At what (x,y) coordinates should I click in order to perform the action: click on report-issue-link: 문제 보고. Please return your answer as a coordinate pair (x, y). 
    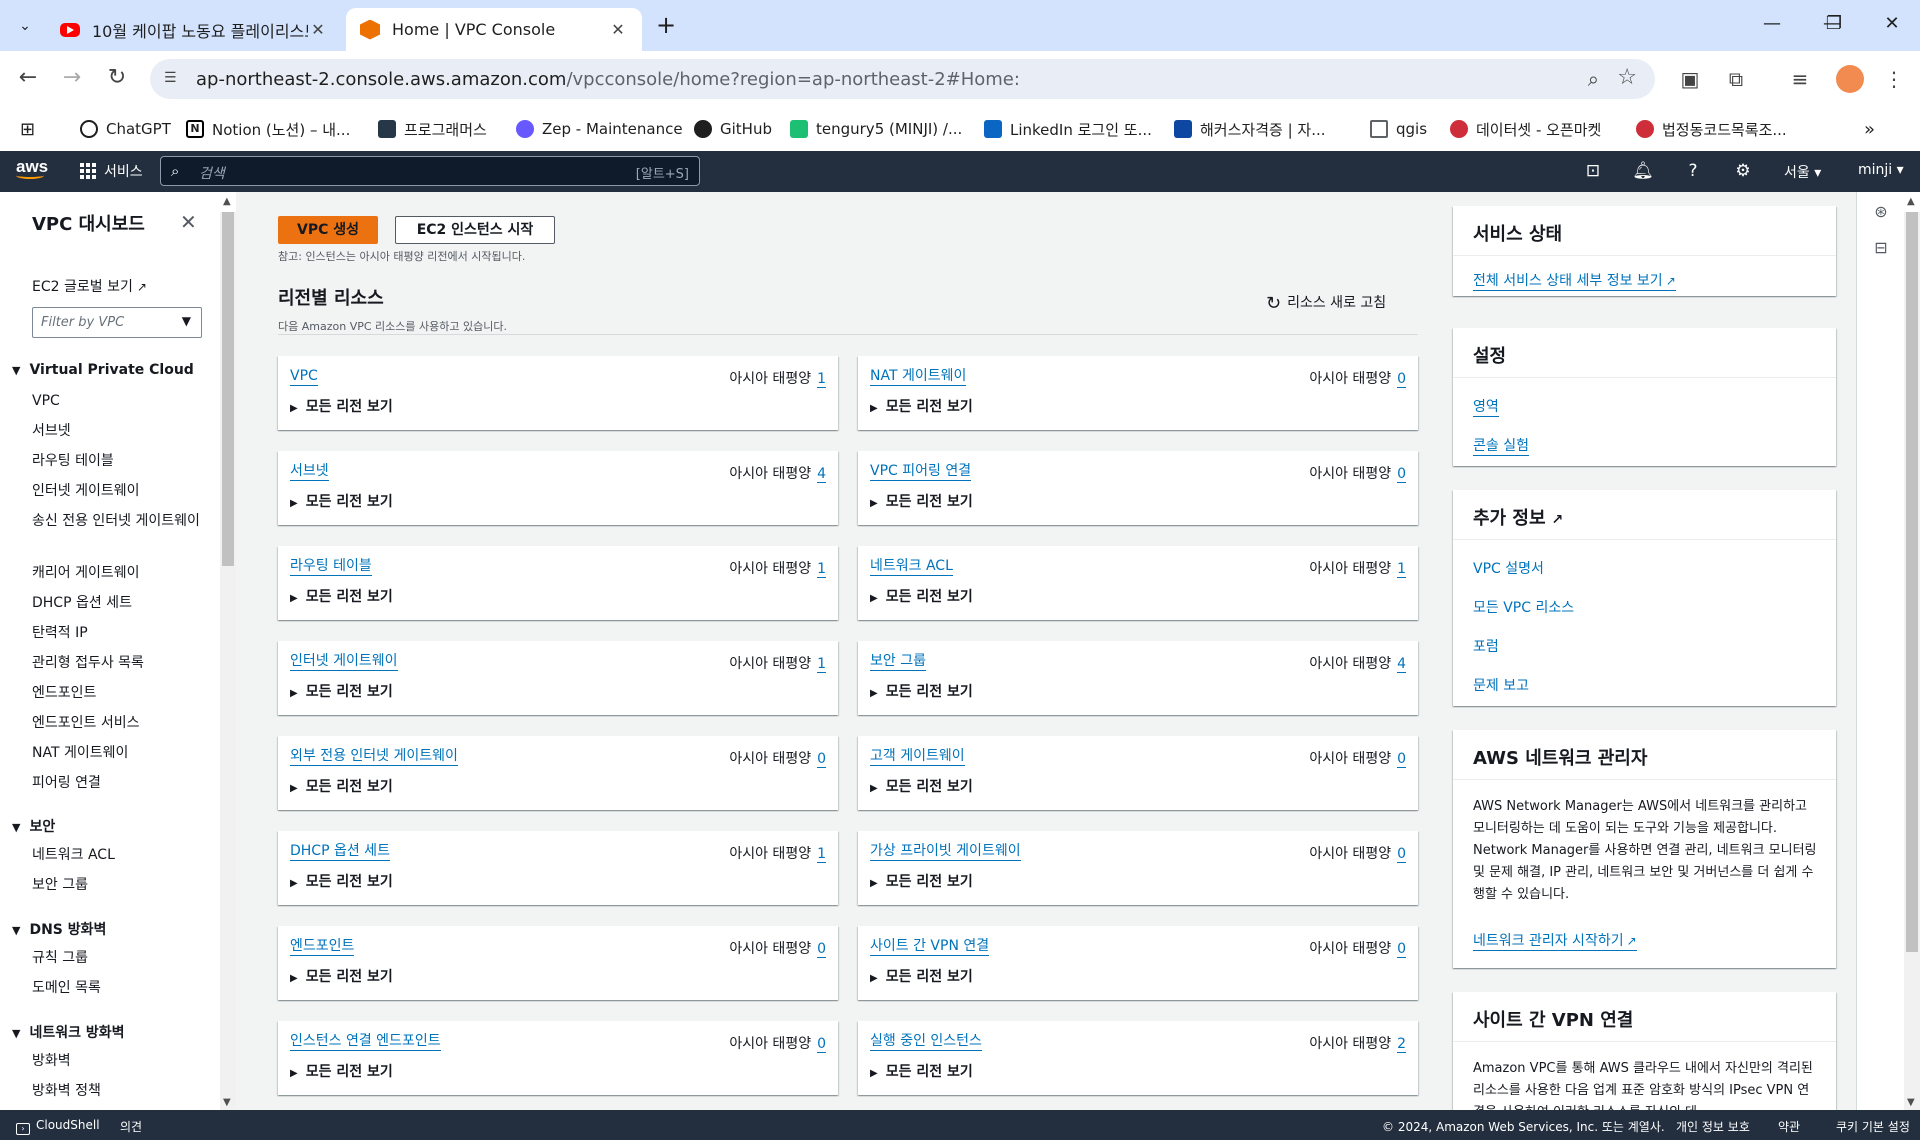
    Looking at the image, I should click on (1501, 686).